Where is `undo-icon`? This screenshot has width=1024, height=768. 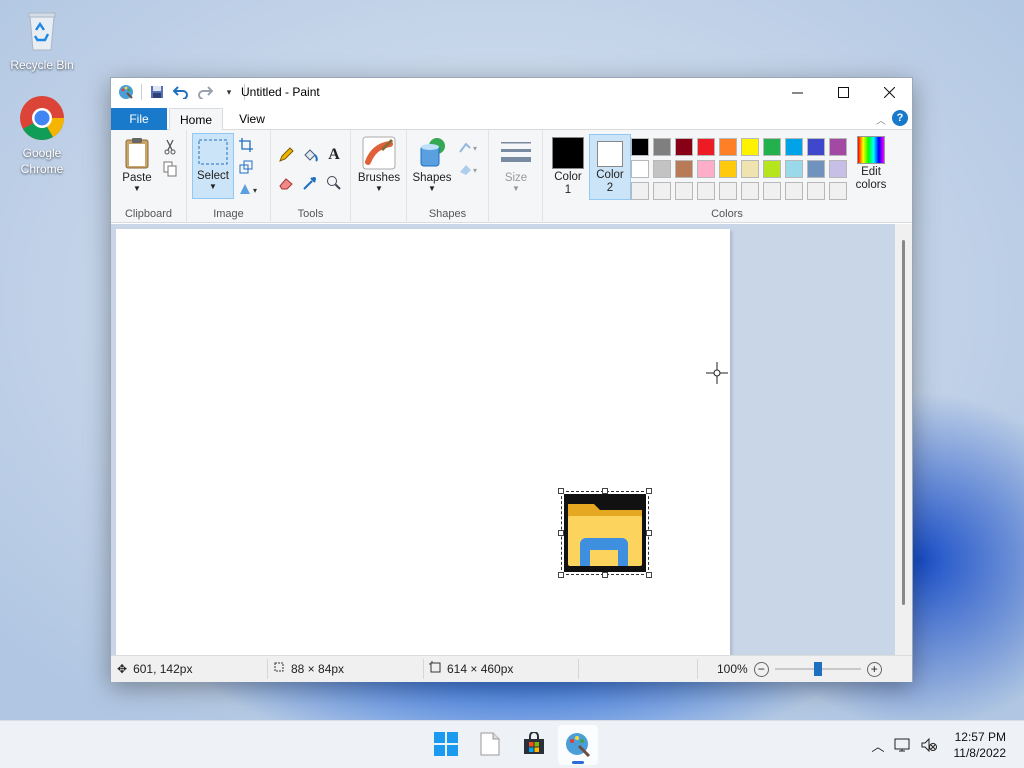 undo-icon is located at coordinates (181, 92).